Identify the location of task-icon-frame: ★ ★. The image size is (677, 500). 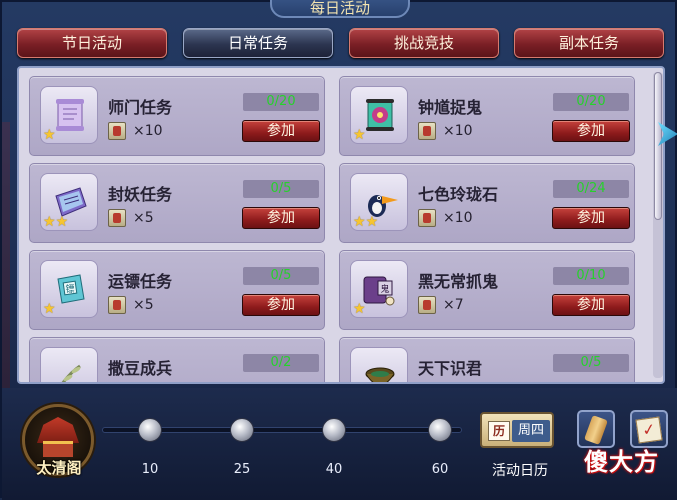
(69, 202).